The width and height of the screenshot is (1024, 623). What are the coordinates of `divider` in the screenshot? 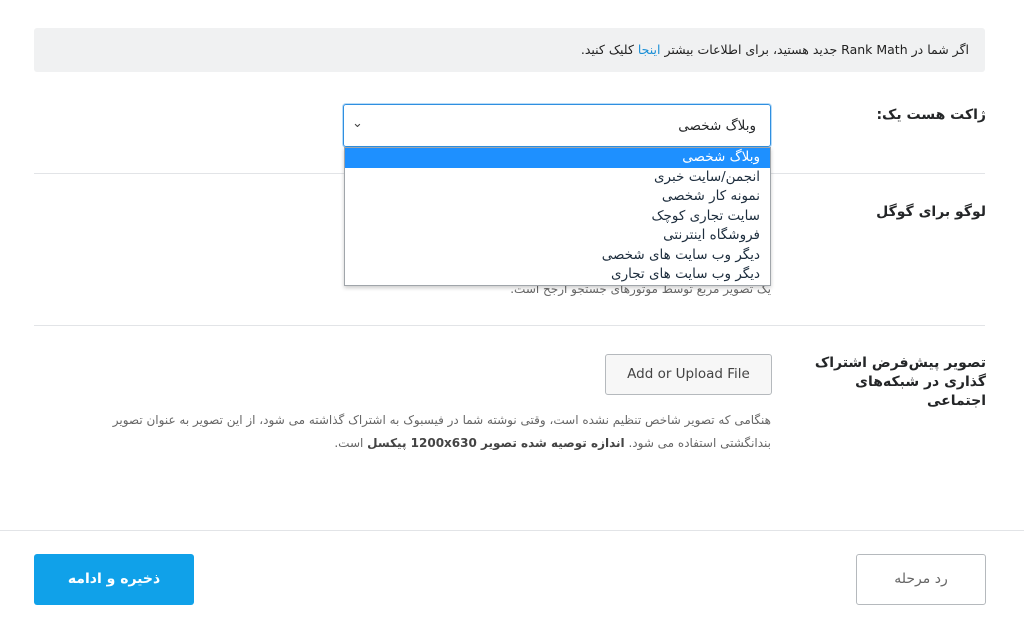 It's located at (509, 325).